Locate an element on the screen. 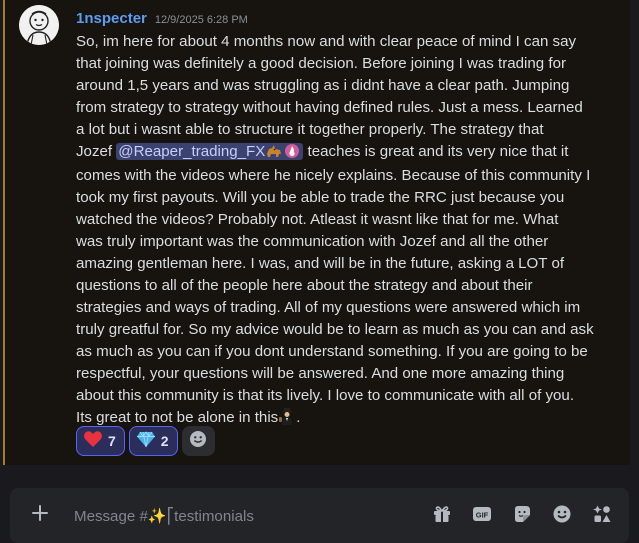  add-attachment-button is located at coordinates (40, 515).